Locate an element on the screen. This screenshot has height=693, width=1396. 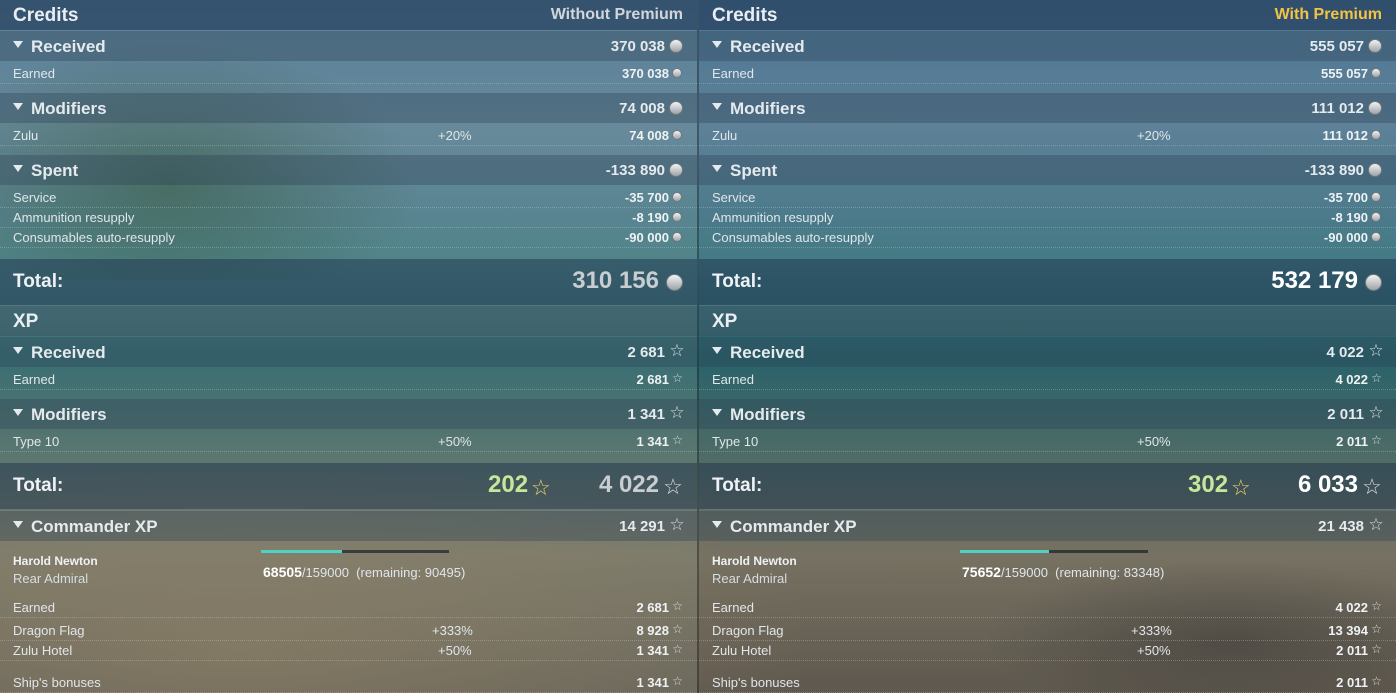
item-label: Service is located at coordinates (35, 197).